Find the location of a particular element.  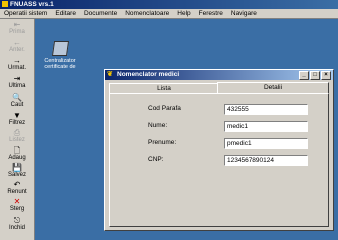

cod-parafa-label: Cod Parafa is located at coordinates (164, 108).